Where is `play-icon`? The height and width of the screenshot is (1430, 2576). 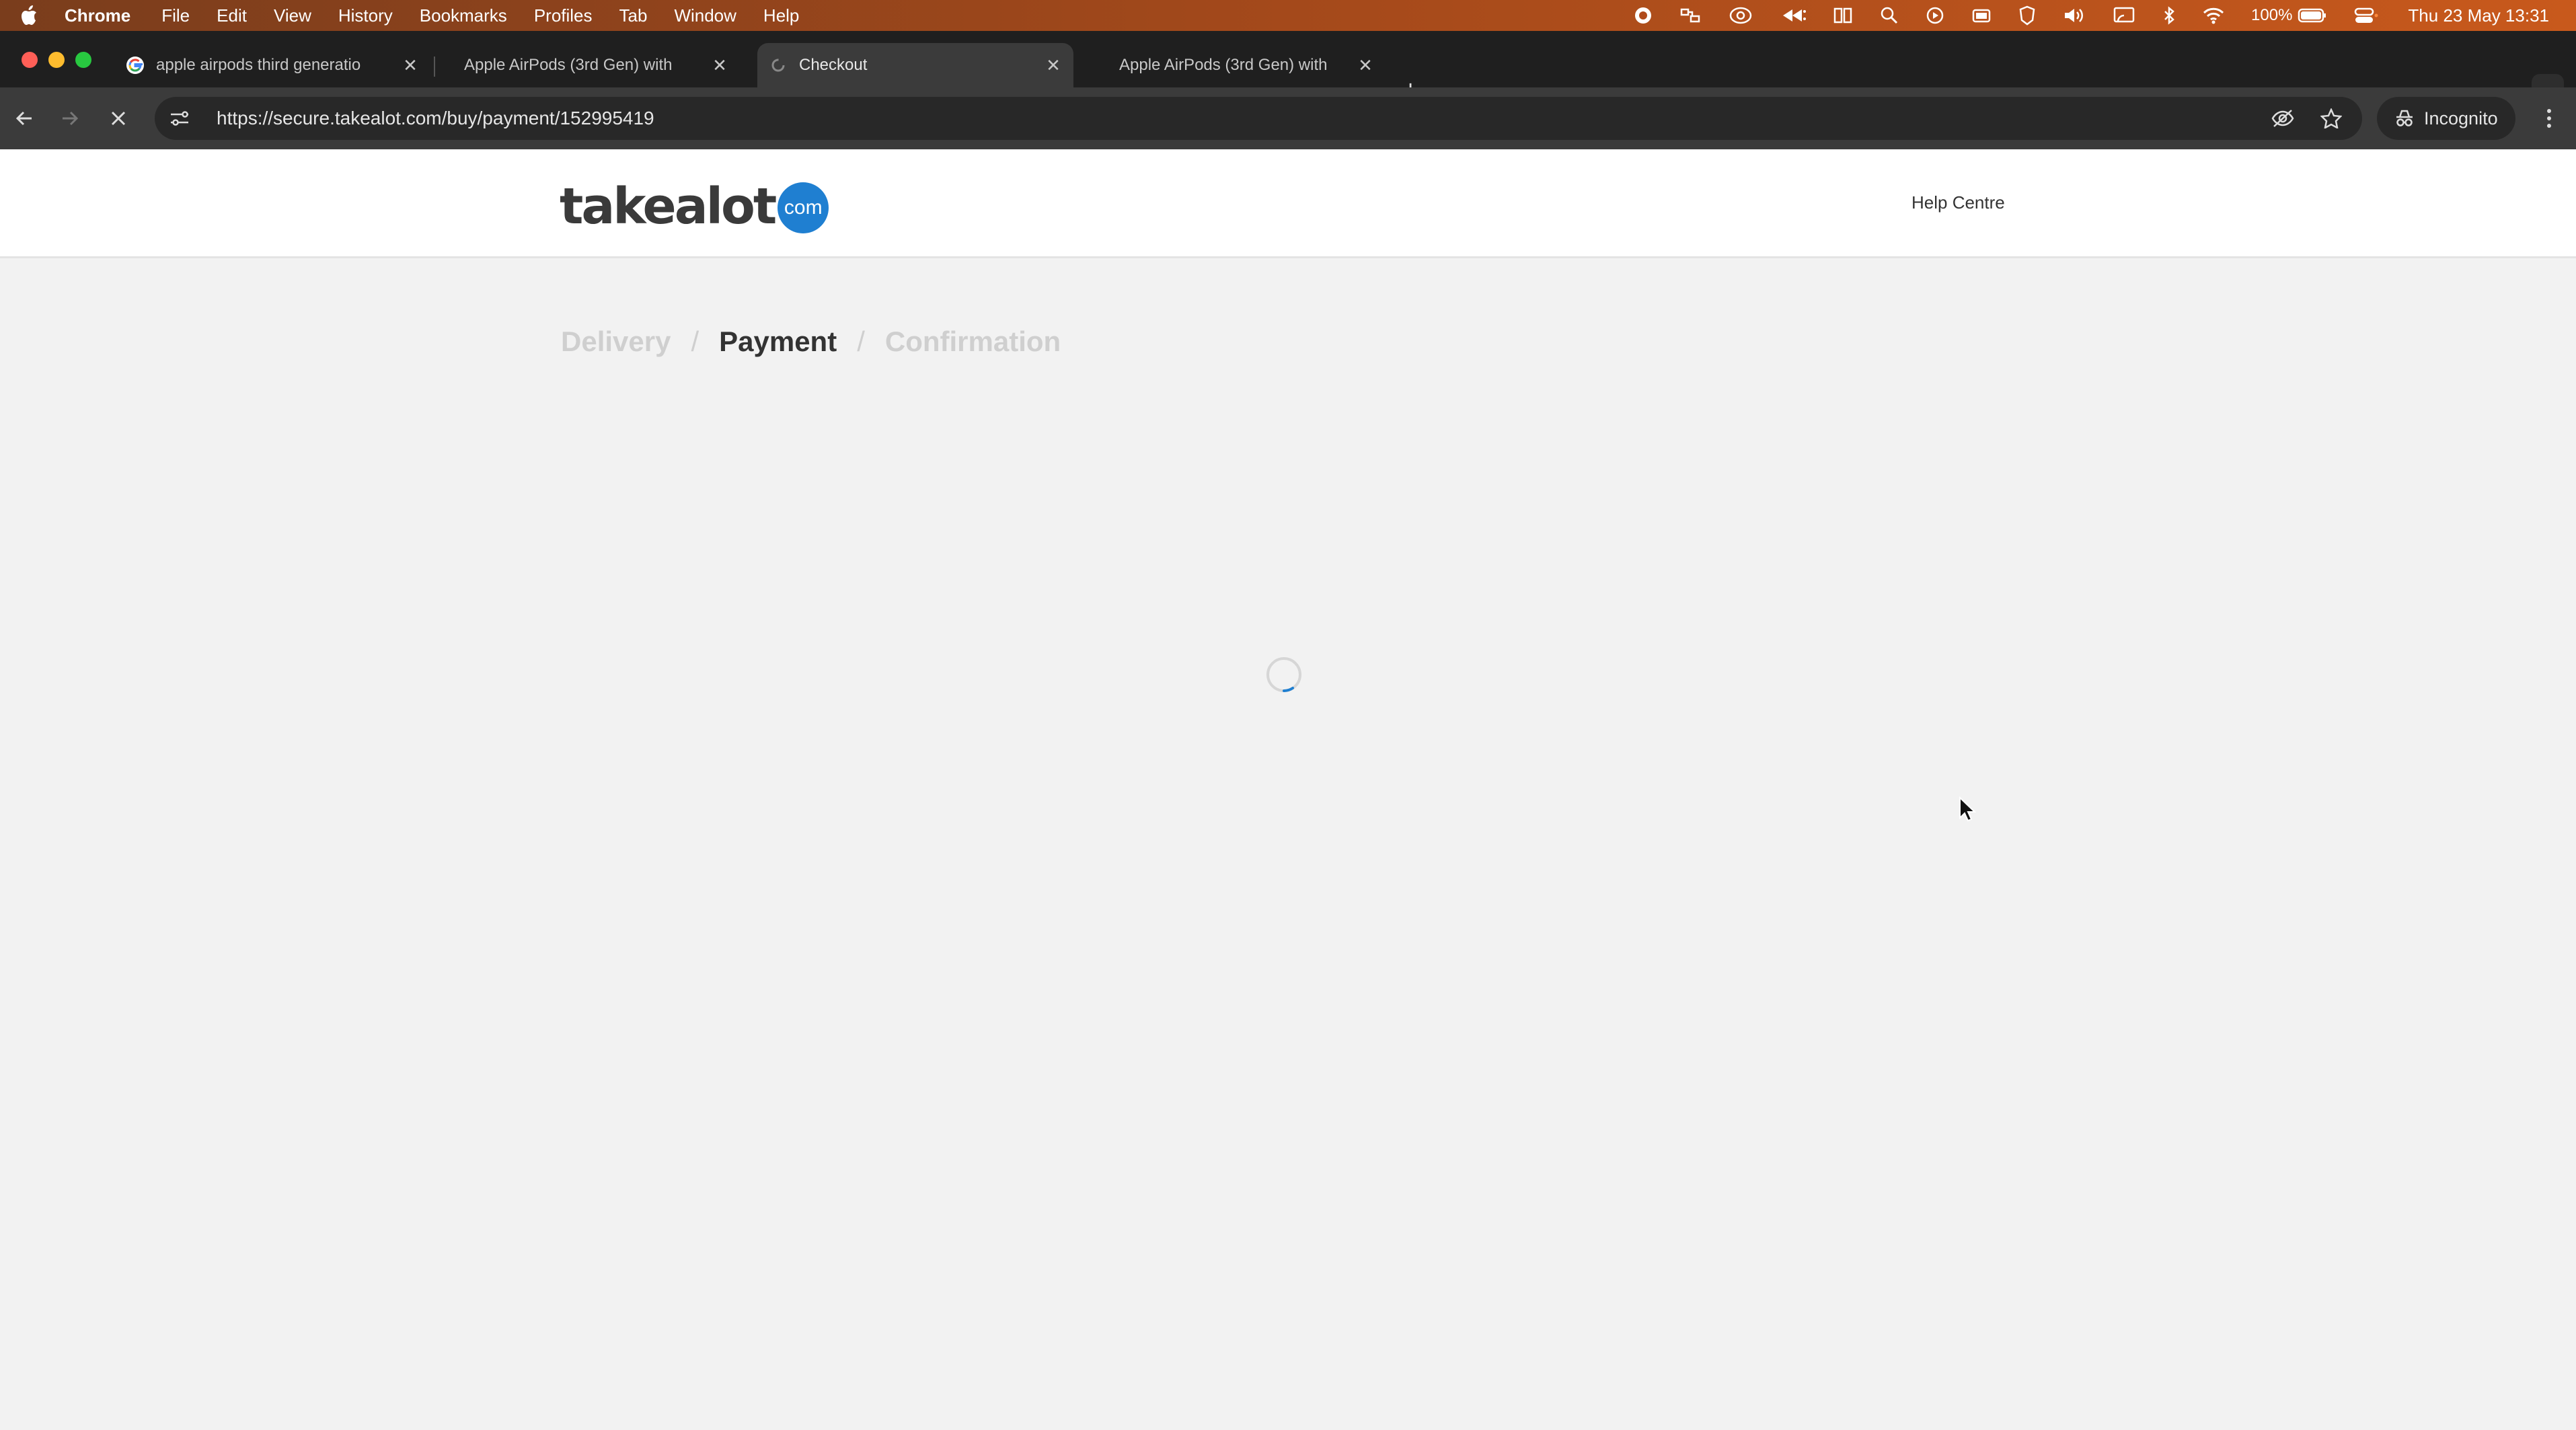
play-icon is located at coordinates (1935, 15).